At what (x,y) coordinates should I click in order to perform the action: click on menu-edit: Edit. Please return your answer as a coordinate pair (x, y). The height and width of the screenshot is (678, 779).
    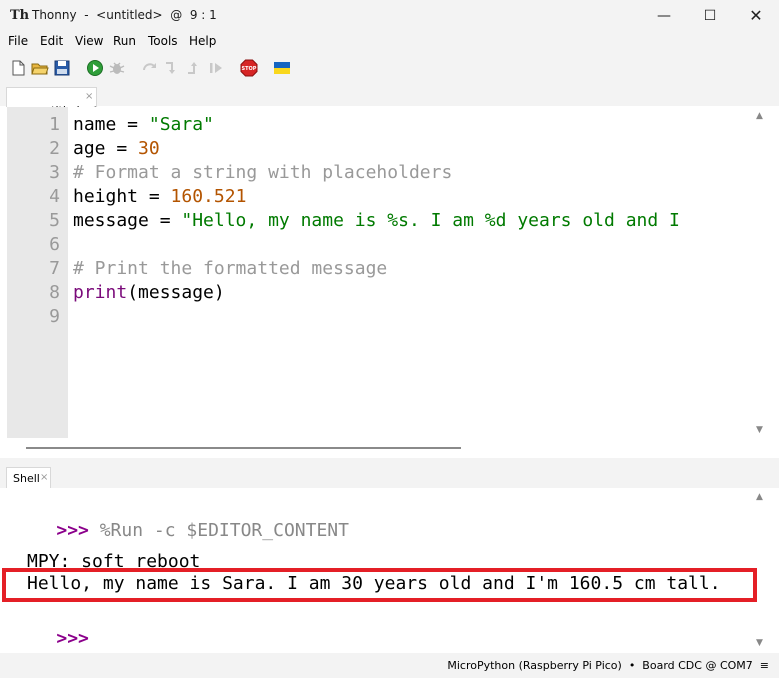
    Looking at the image, I should click on (51, 41).